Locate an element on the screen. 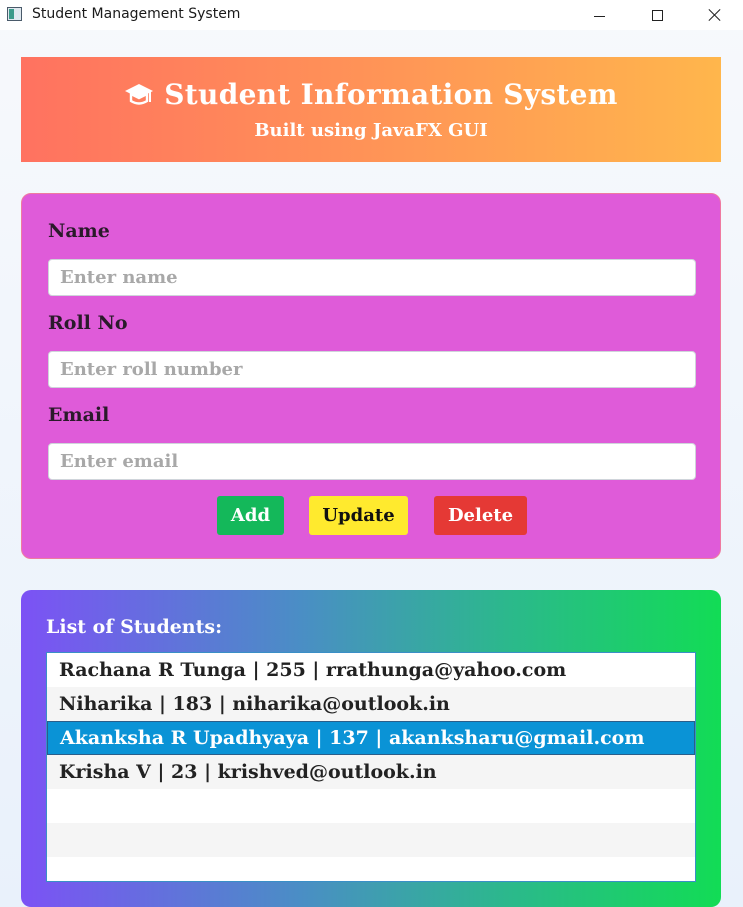 The height and width of the screenshot is (907, 743). email-field is located at coordinates (372, 461).